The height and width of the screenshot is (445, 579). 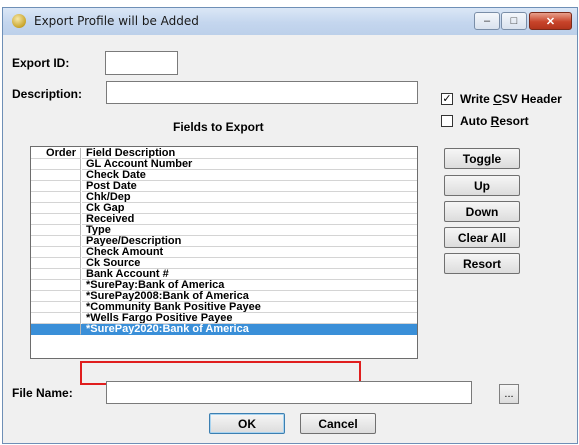 I want to click on clear-all-button: Clear All, so click(x=482, y=237).